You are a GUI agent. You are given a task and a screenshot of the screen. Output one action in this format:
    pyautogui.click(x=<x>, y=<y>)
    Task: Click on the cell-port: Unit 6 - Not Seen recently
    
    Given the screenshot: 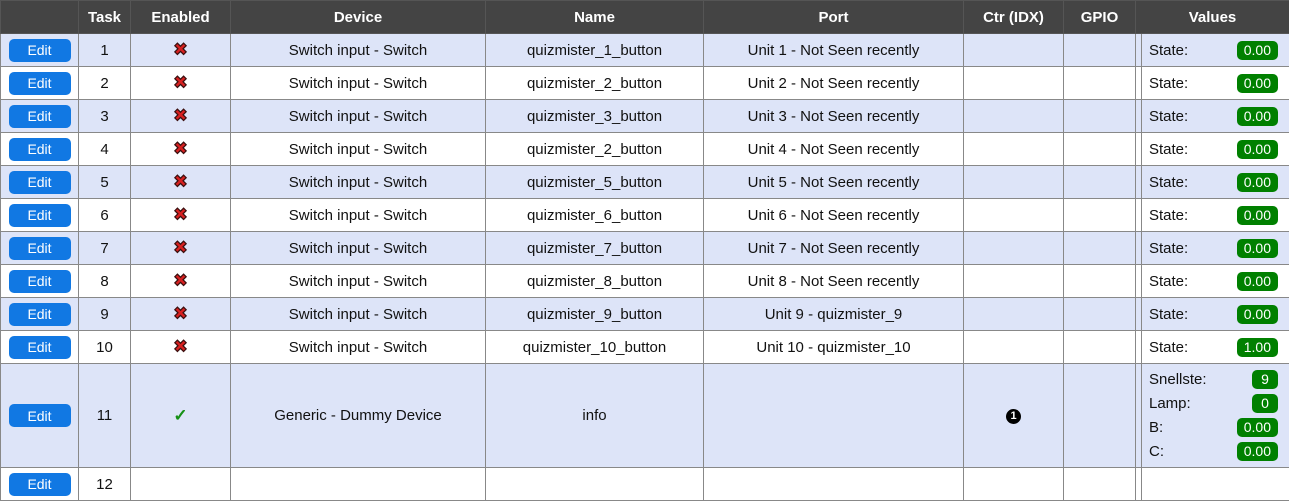 What is the action you would take?
    pyautogui.click(x=833, y=215)
    